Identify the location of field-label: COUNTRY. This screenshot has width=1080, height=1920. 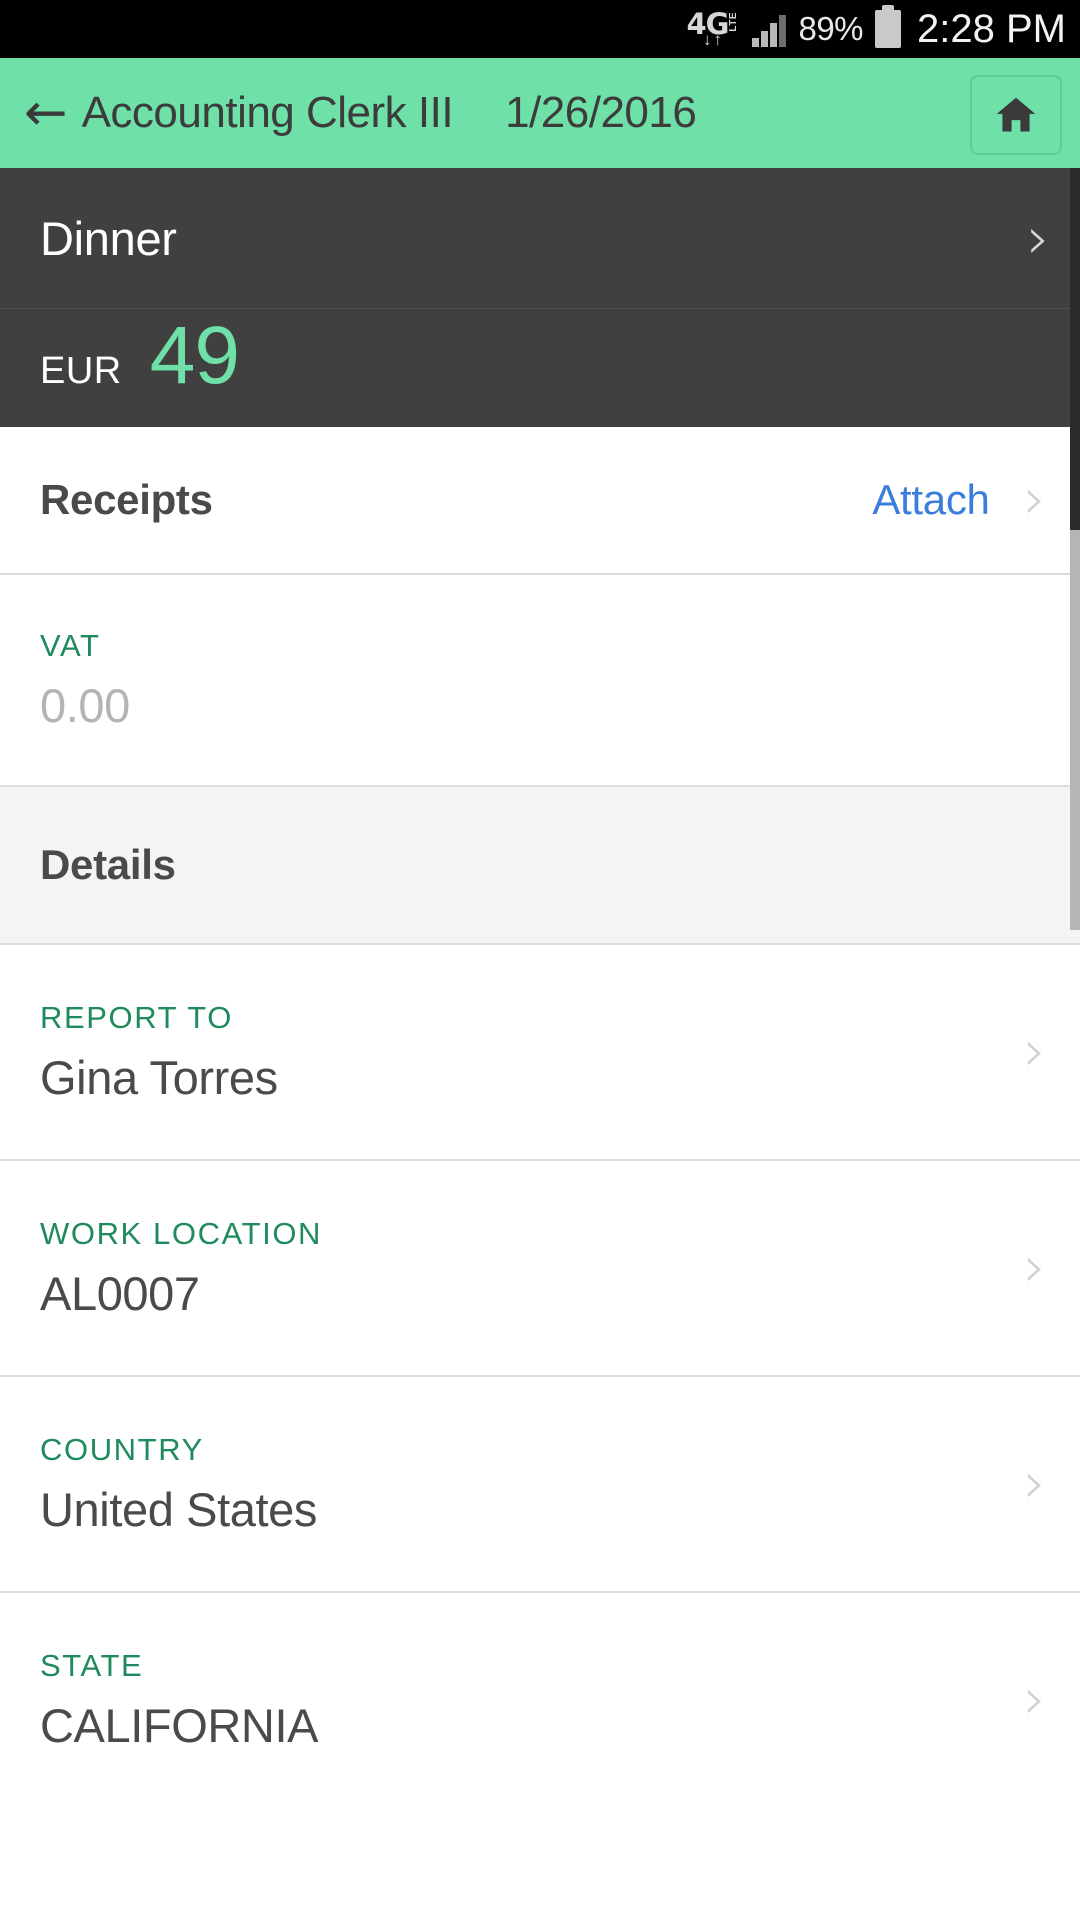
(122, 1449).